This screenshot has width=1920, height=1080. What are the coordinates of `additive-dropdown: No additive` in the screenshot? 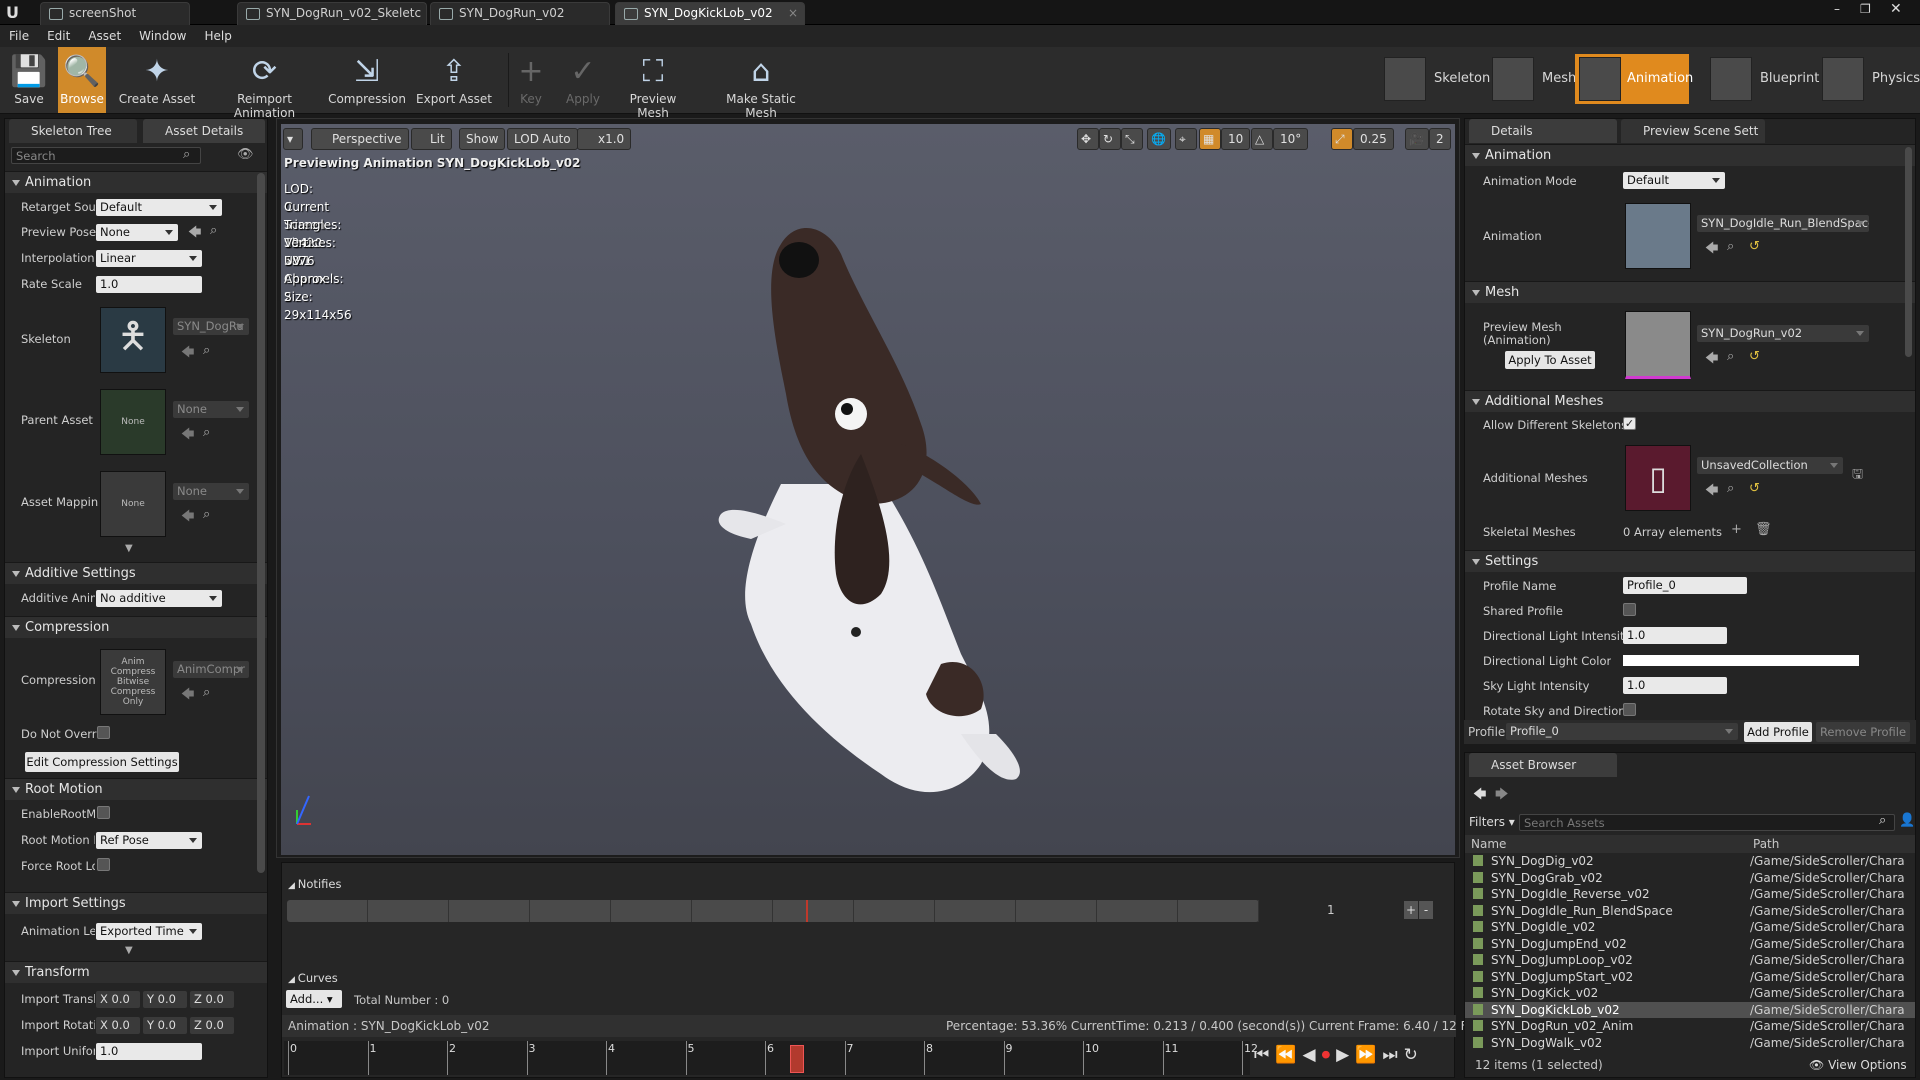 It's located at (159, 598).